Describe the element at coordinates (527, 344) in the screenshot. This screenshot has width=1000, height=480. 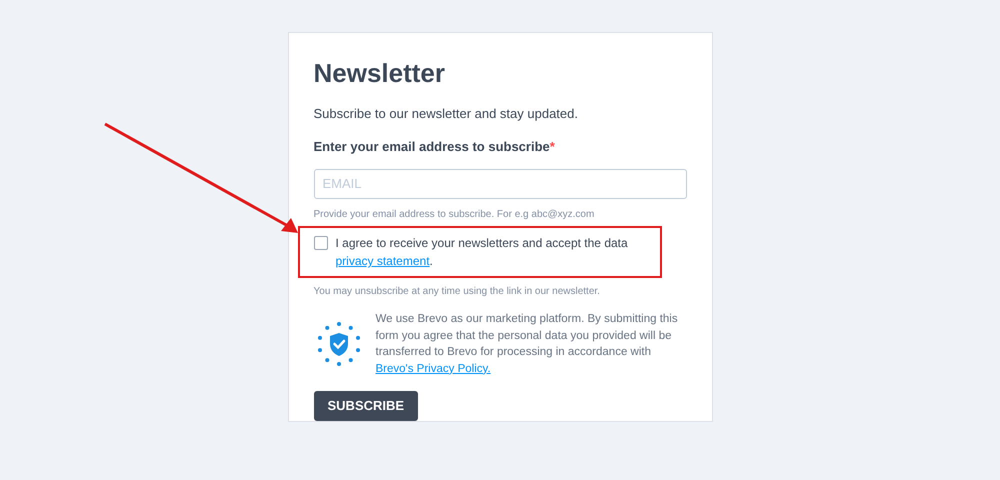
I see `platform-note: We use Brevo as our marketing platform. By submitting this form you agree that the personal data you provided will be transferred to Brevo for processing in accordance with Brevo's Privacy Policy.` at that location.